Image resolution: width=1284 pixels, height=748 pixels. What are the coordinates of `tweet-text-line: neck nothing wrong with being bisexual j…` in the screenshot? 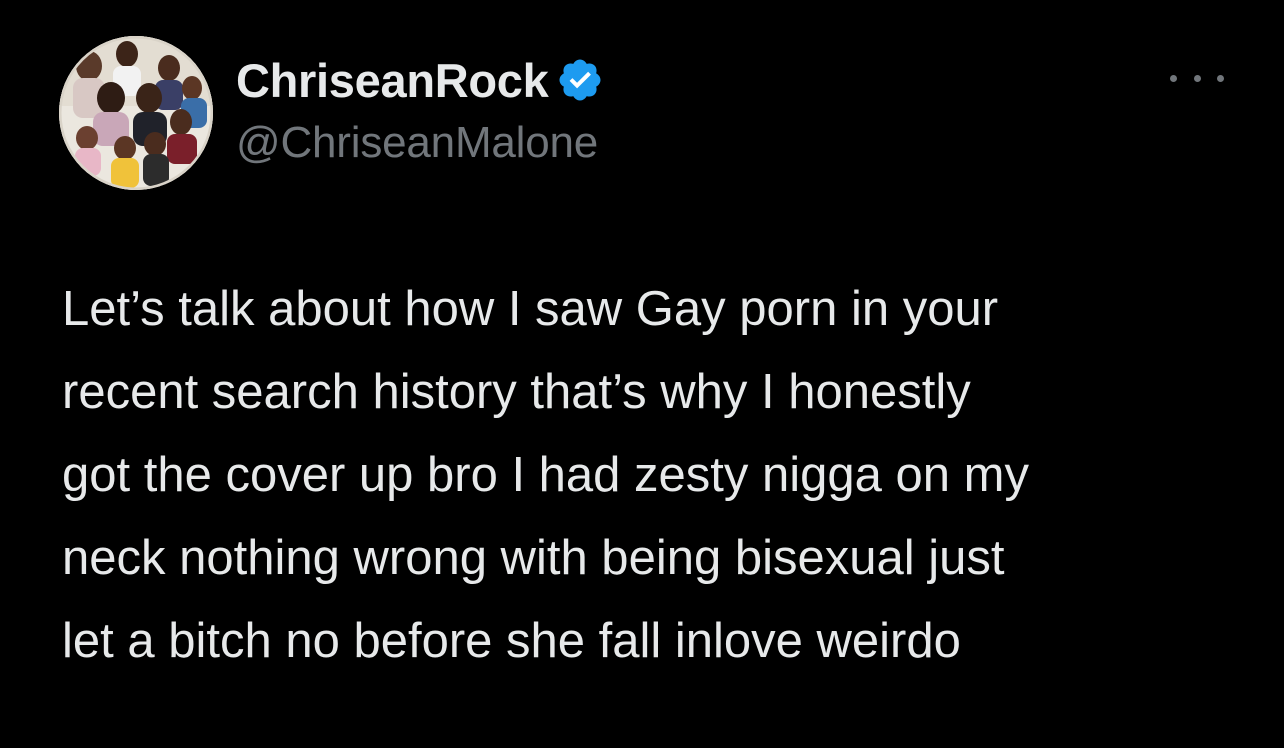 It's located at (533, 558).